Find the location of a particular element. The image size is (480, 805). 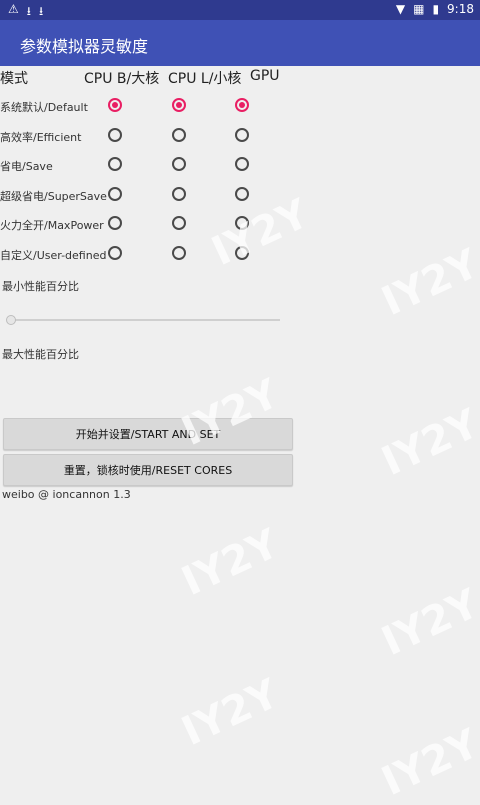

min-perf-slider-thumb is located at coordinates (11, 320).